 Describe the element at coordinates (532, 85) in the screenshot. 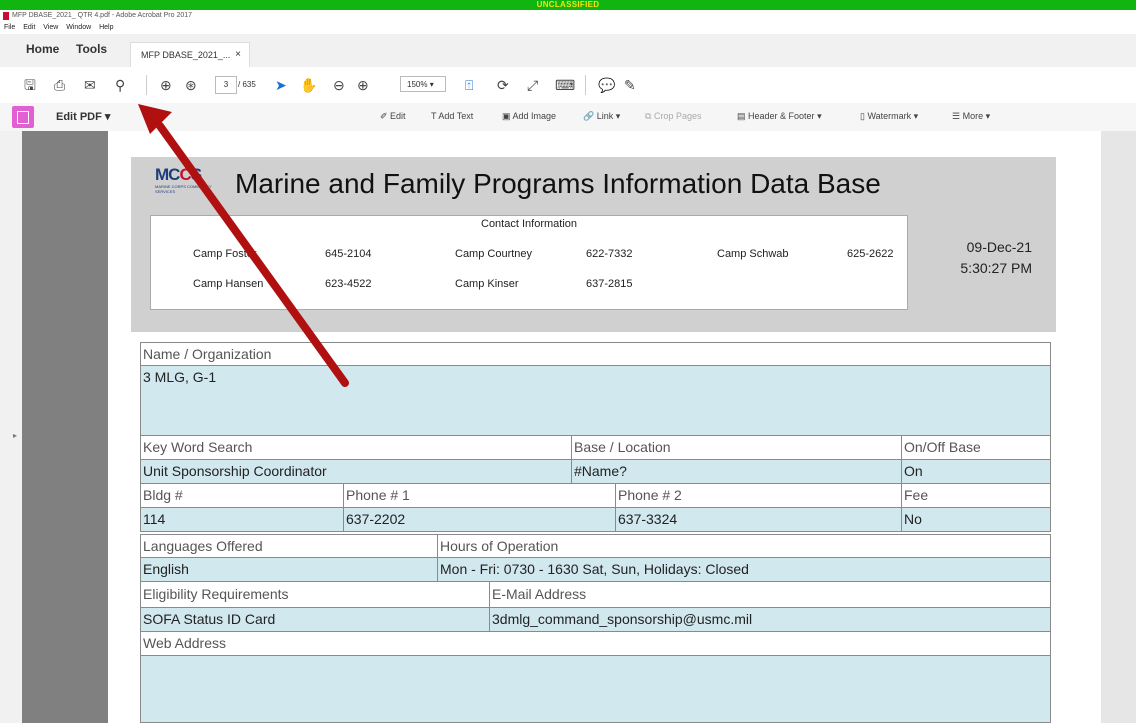

I see `fullscreen-icon: ⤢` at that location.